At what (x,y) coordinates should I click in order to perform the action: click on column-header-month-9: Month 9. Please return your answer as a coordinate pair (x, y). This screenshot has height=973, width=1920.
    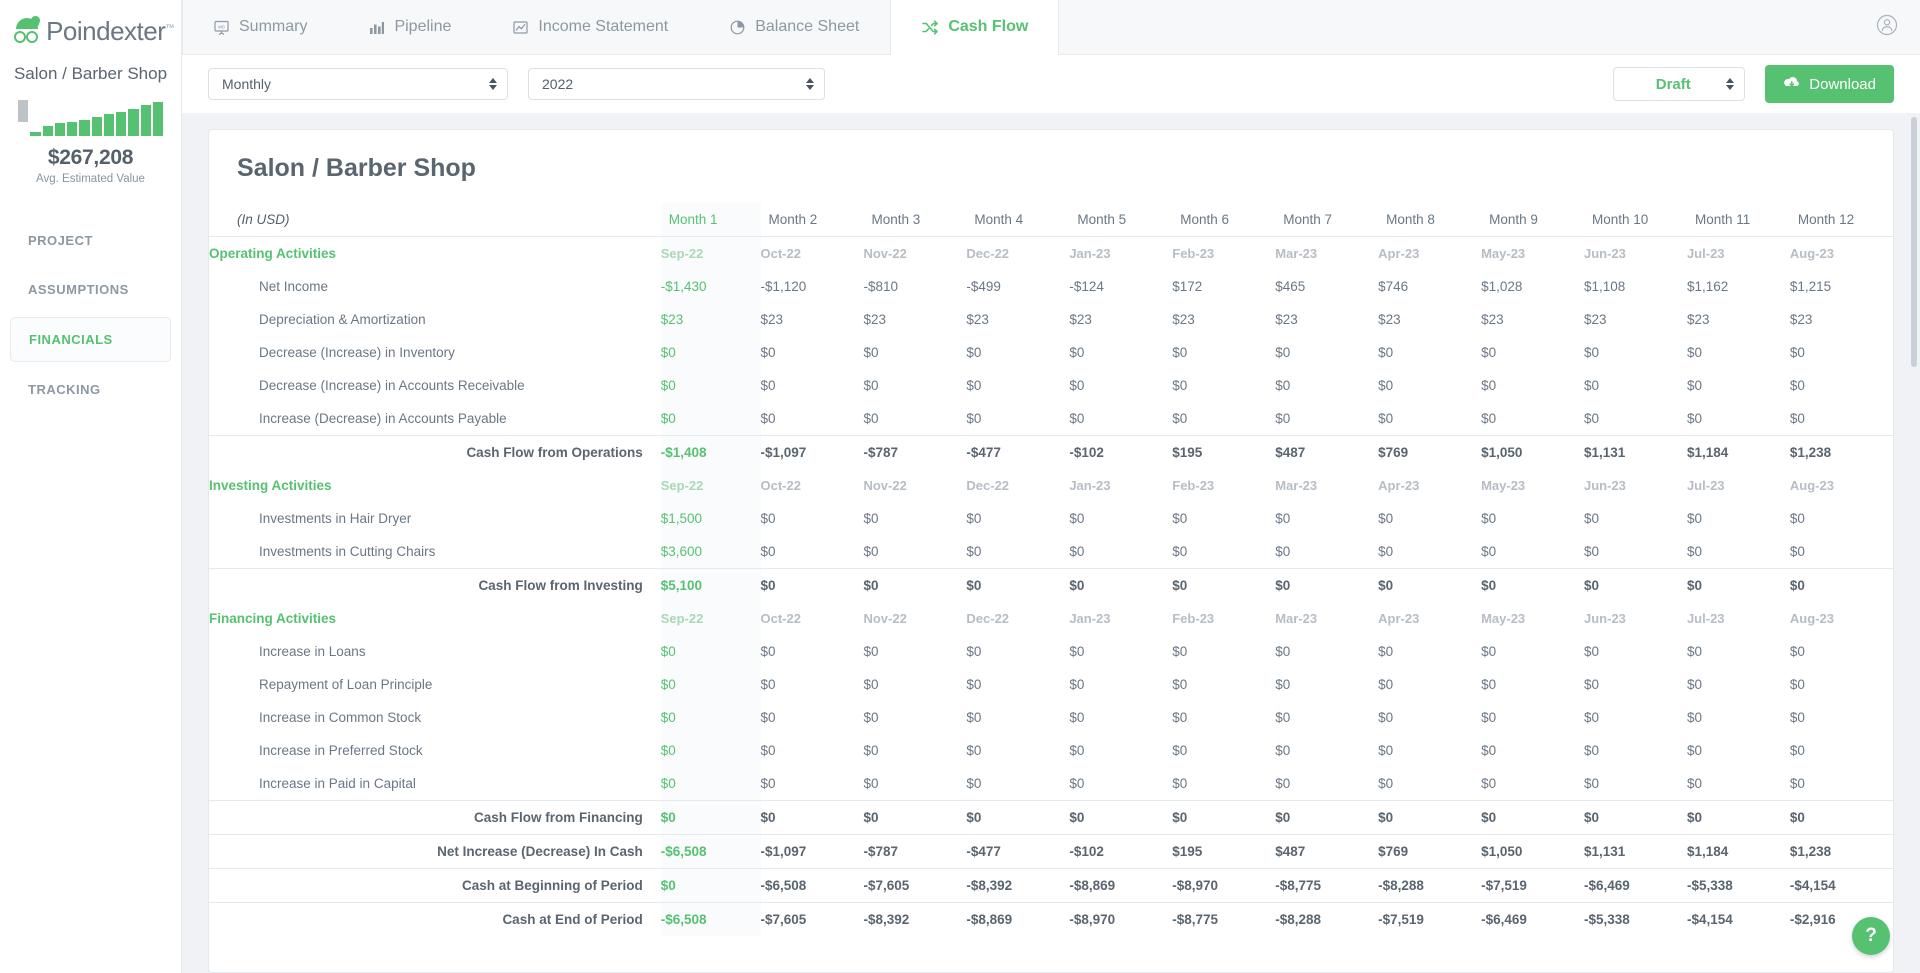
    Looking at the image, I should click on (1533, 220).